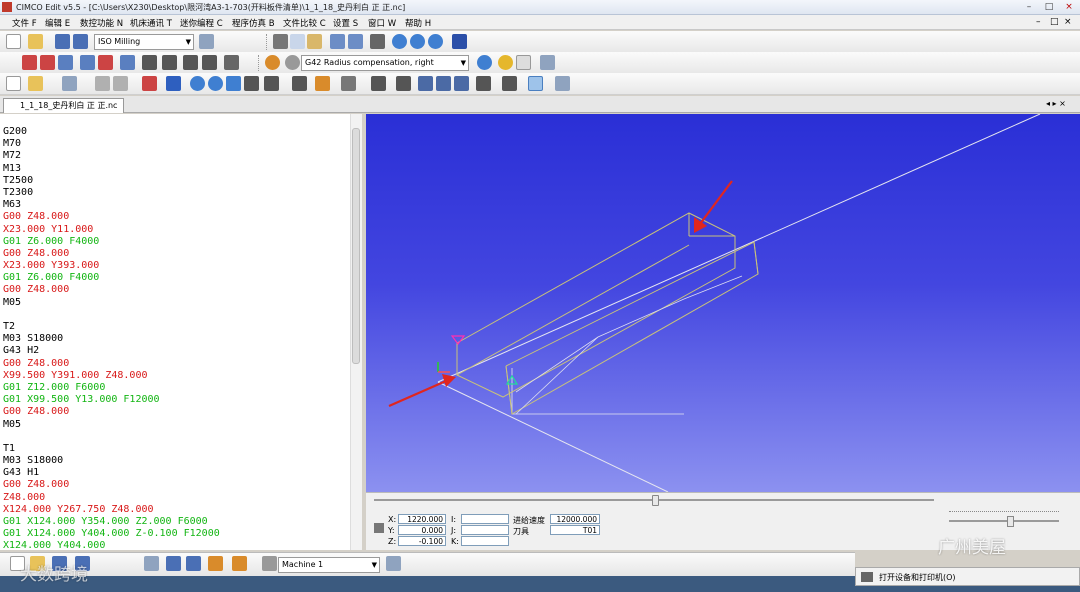  Describe the element at coordinates (1069, 7) in the screenshot. I see `close-button: ×` at that location.